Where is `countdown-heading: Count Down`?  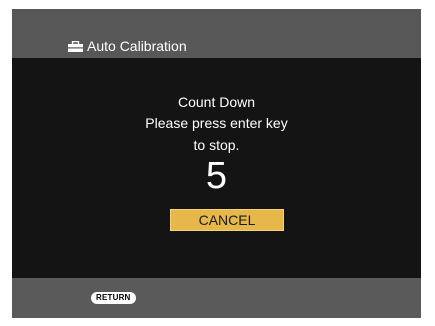 countdown-heading: Count Down is located at coordinates (216, 102).